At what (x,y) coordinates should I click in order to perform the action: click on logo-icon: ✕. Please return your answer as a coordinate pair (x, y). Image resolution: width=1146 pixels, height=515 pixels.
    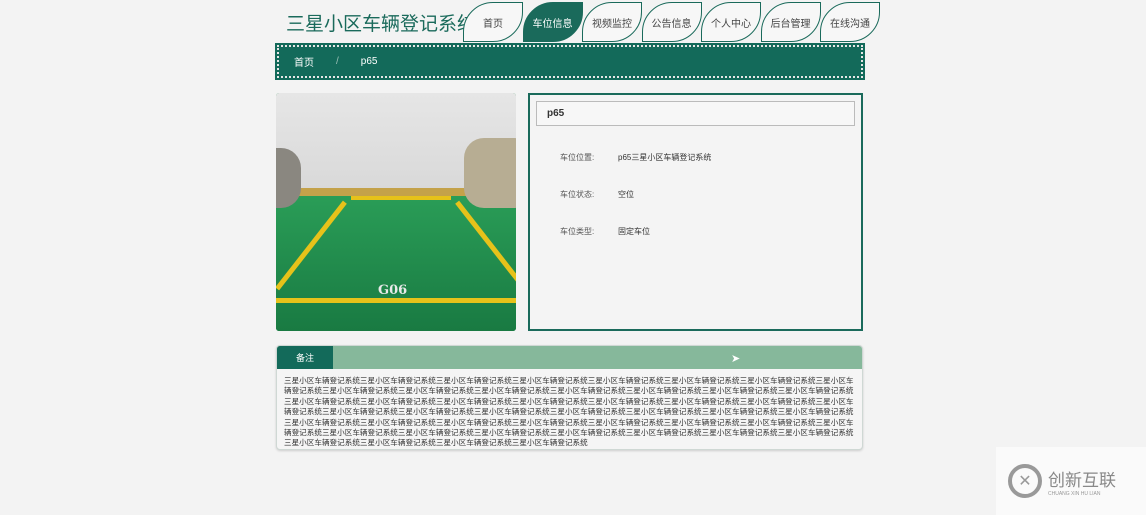
    Looking at the image, I should click on (1025, 481).